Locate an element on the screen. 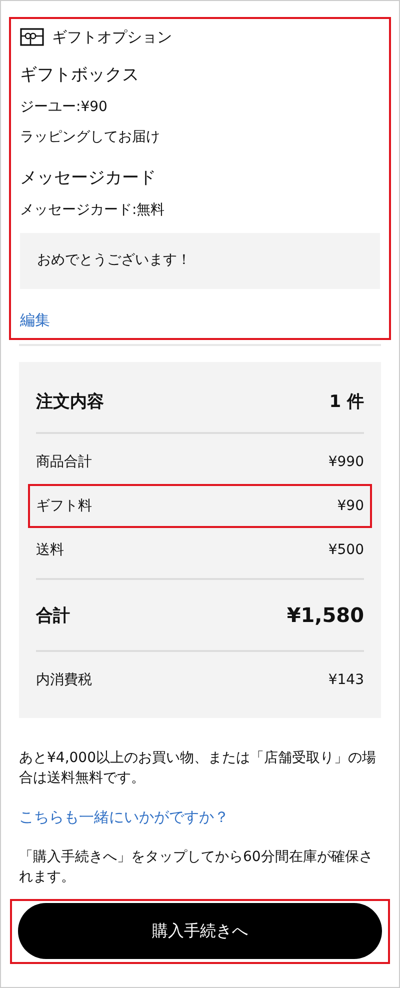  row-label: ギフト料 is located at coordinates (64, 506).